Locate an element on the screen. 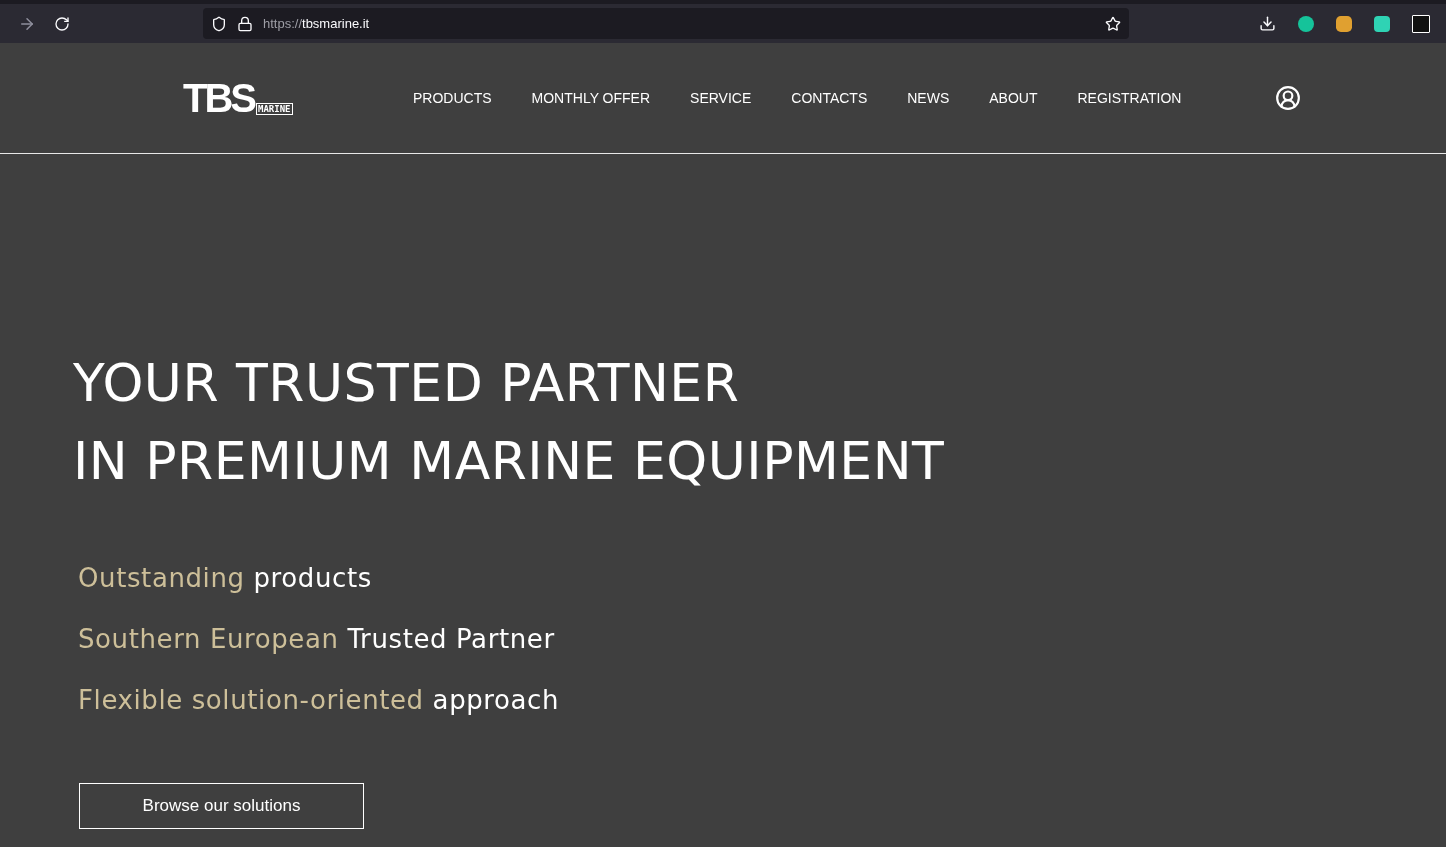 The width and height of the screenshot is (1446, 847). user-account-icon is located at coordinates (1288, 98).